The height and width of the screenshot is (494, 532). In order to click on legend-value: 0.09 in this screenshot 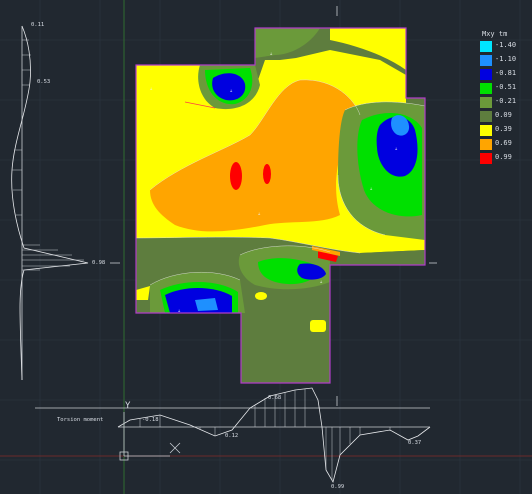, I will do `click(503, 115)`.